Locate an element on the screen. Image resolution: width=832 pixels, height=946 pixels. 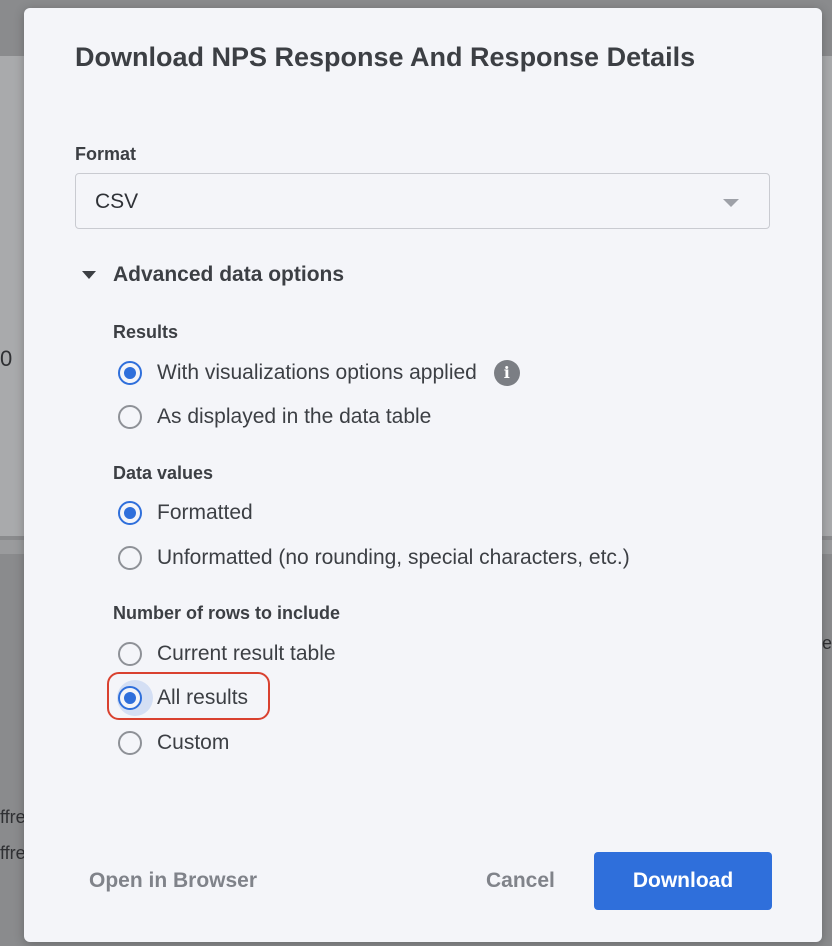
radio-option-with-visualizations: With visualizations options applied i is located at coordinates (319, 373).